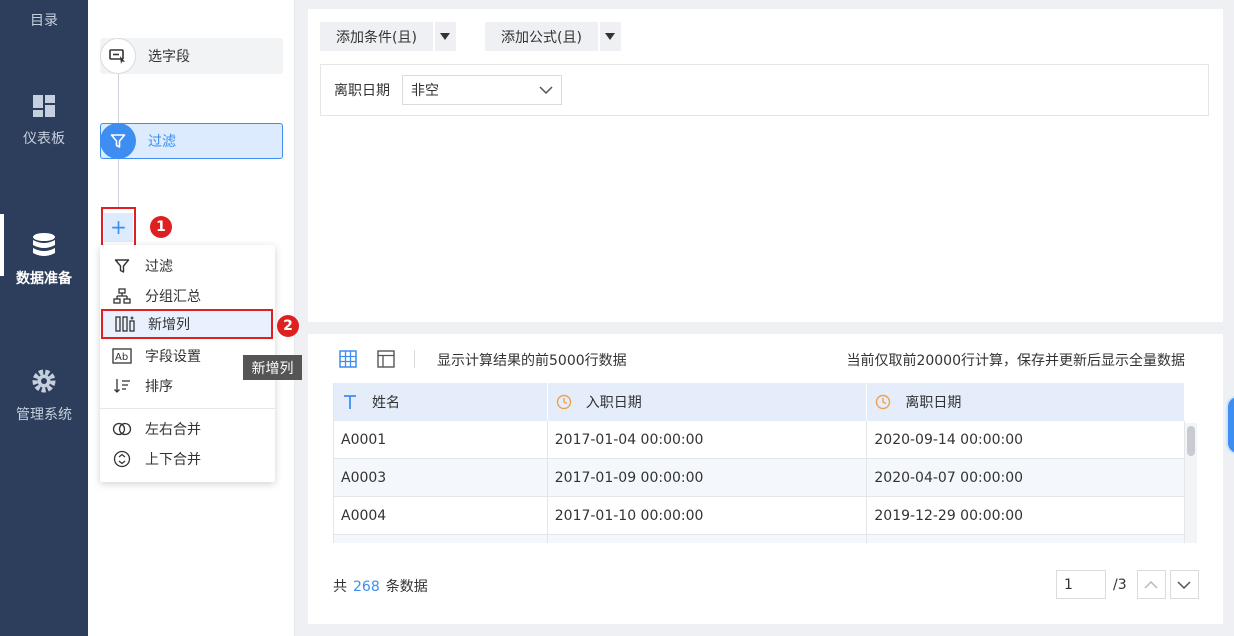  Describe the element at coordinates (406, 587) in the screenshot. I see `count-suffix: 条数据` at that location.